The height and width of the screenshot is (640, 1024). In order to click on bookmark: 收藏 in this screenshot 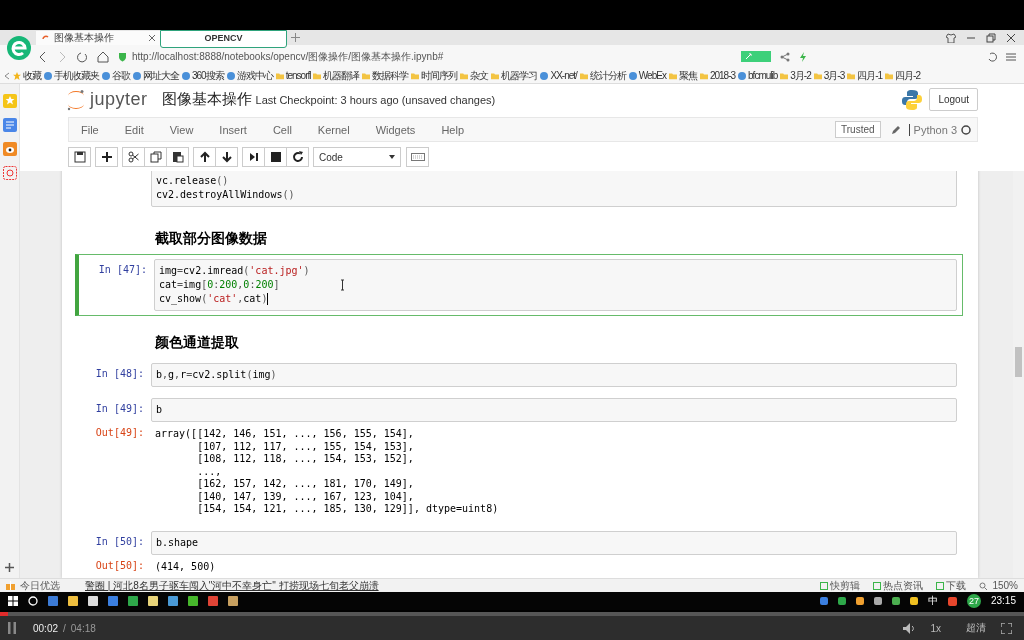, I will do `click(27, 75)`.